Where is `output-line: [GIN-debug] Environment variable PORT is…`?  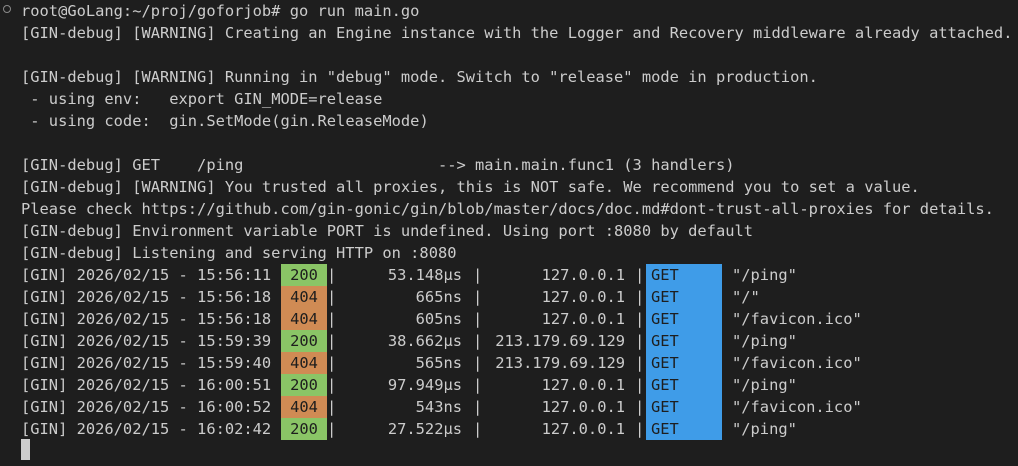 output-line: [GIN-debug] Environment variable PORT is… is located at coordinates (387, 231).